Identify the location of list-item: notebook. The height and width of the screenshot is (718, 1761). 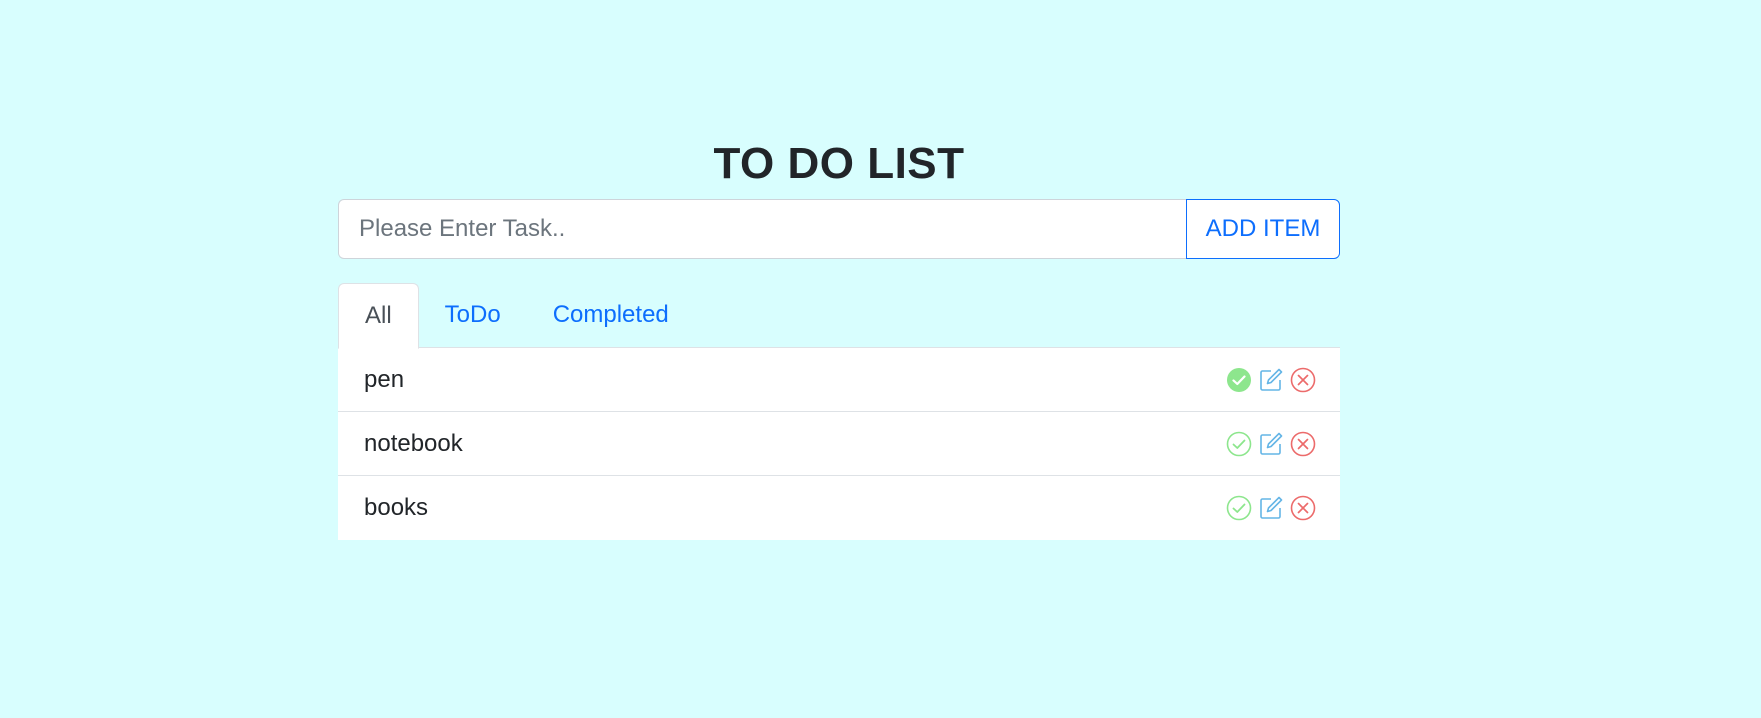
(839, 444).